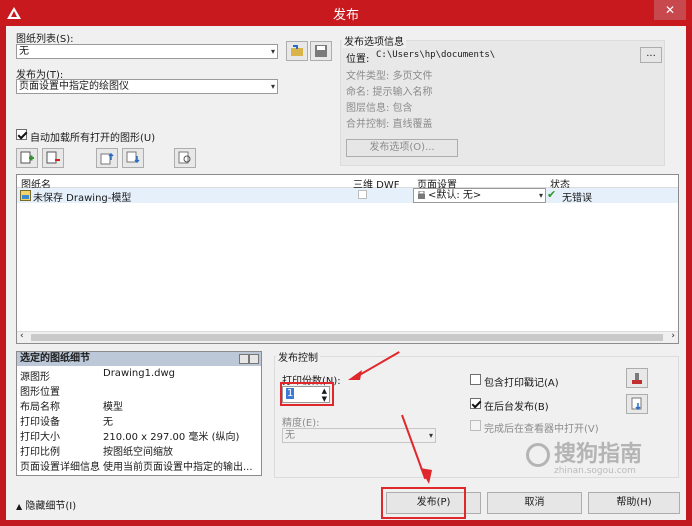 The width and height of the screenshot is (692, 526). What do you see at coordinates (40, 392) in the screenshot?
I see `detail-key: 图形位置` at bounding box center [40, 392].